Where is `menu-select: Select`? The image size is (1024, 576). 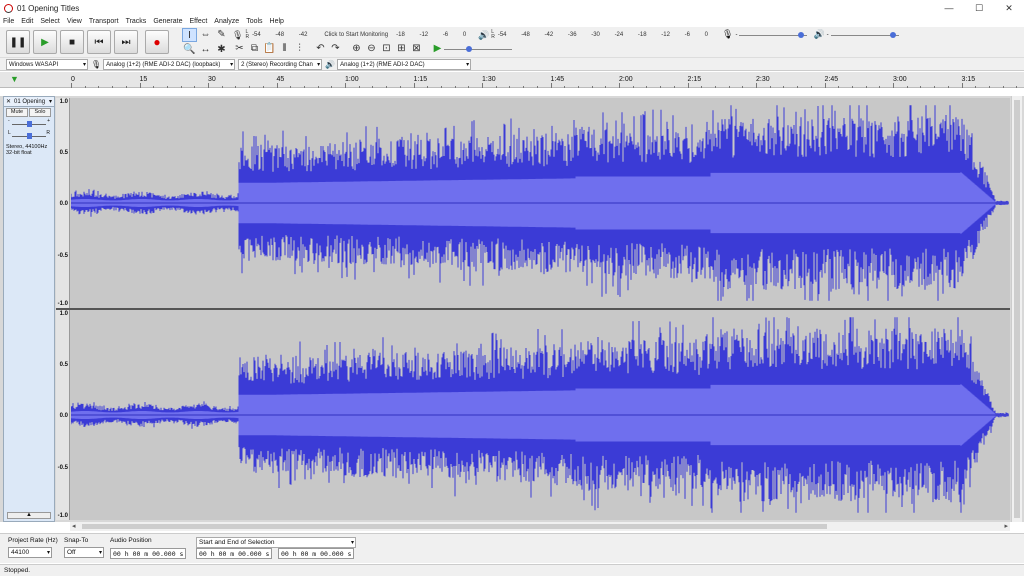 menu-select: Select is located at coordinates (49, 21).